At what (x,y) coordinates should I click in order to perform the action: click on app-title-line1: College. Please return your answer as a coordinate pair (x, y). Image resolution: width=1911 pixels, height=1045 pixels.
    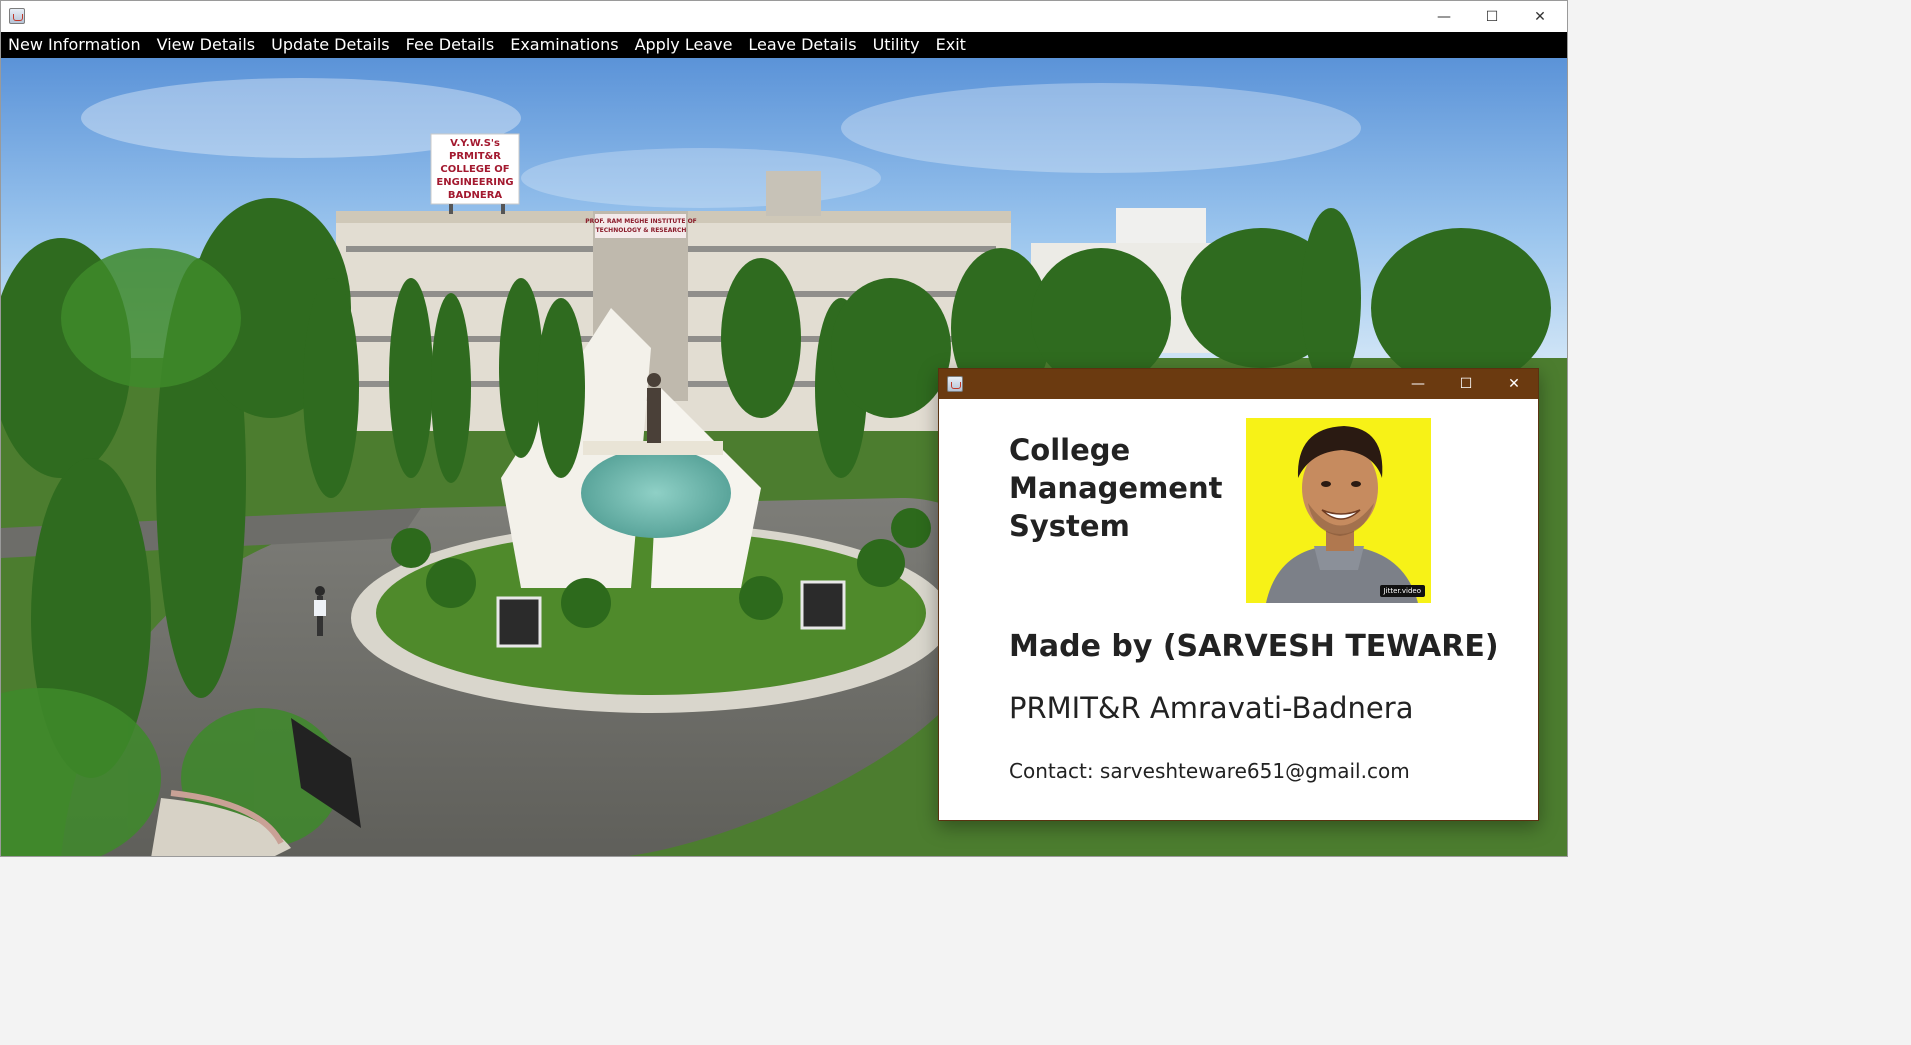
    Looking at the image, I should click on (1070, 450).